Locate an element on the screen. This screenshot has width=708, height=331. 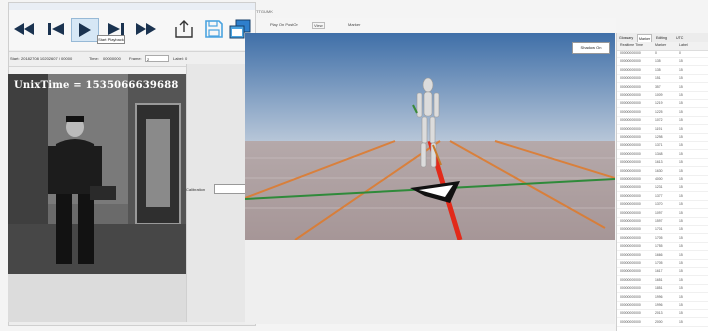
tab-bar: Glossary Marker Editing UTC is located at coordinates (662, 38).